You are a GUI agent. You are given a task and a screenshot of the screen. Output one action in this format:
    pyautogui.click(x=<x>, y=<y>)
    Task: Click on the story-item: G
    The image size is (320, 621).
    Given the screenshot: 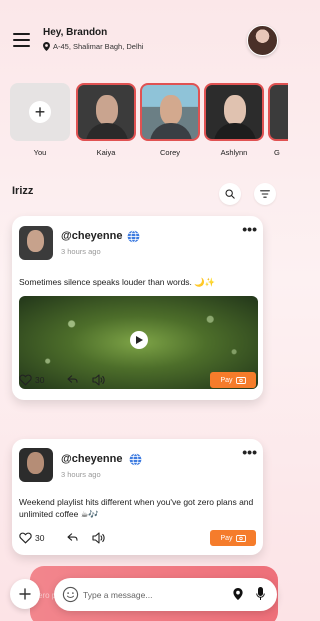 What is the action you would take?
    pyautogui.click(x=278, y=120)
    